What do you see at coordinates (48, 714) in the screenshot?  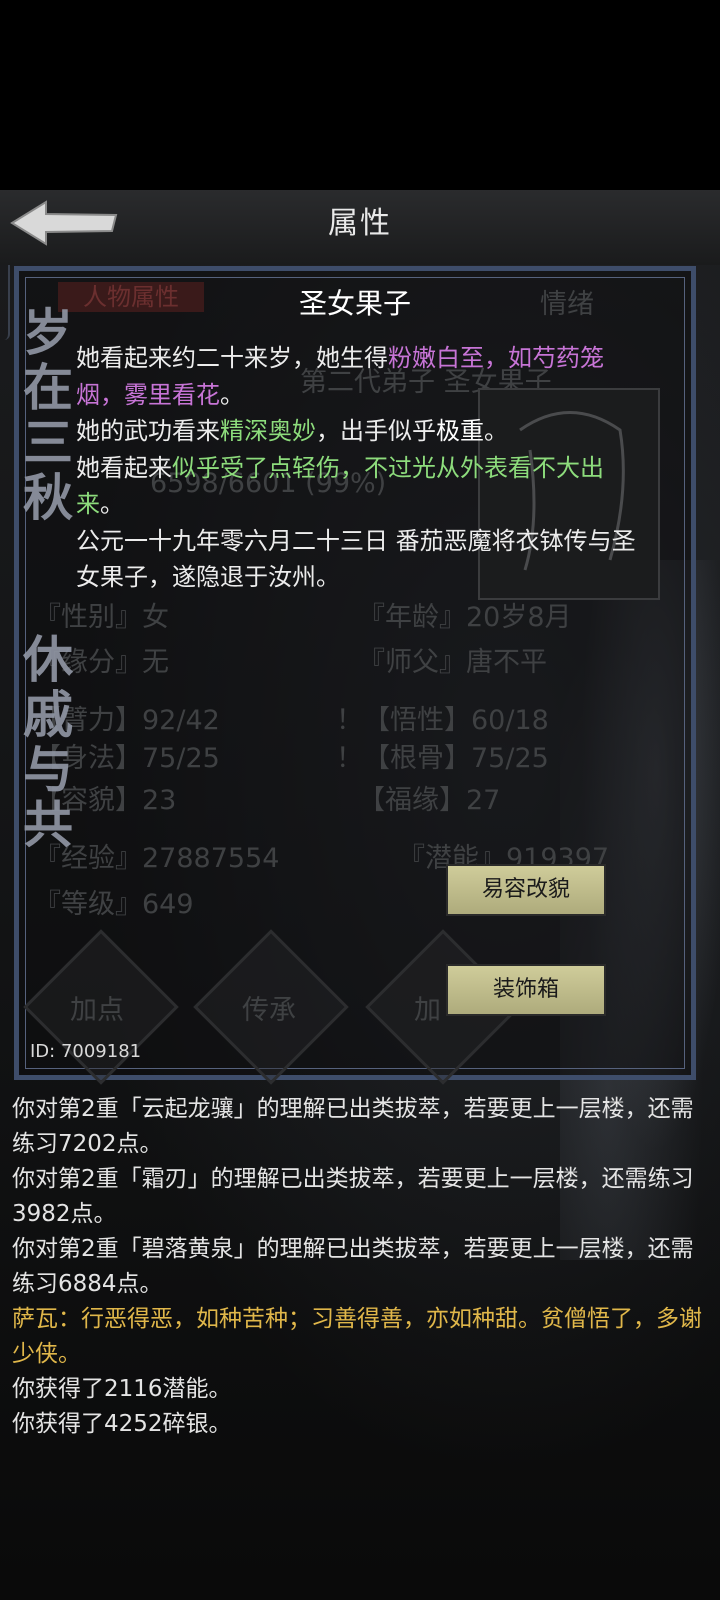 I see `calligraphy-char: 戚` at bounding box center [48, 714].